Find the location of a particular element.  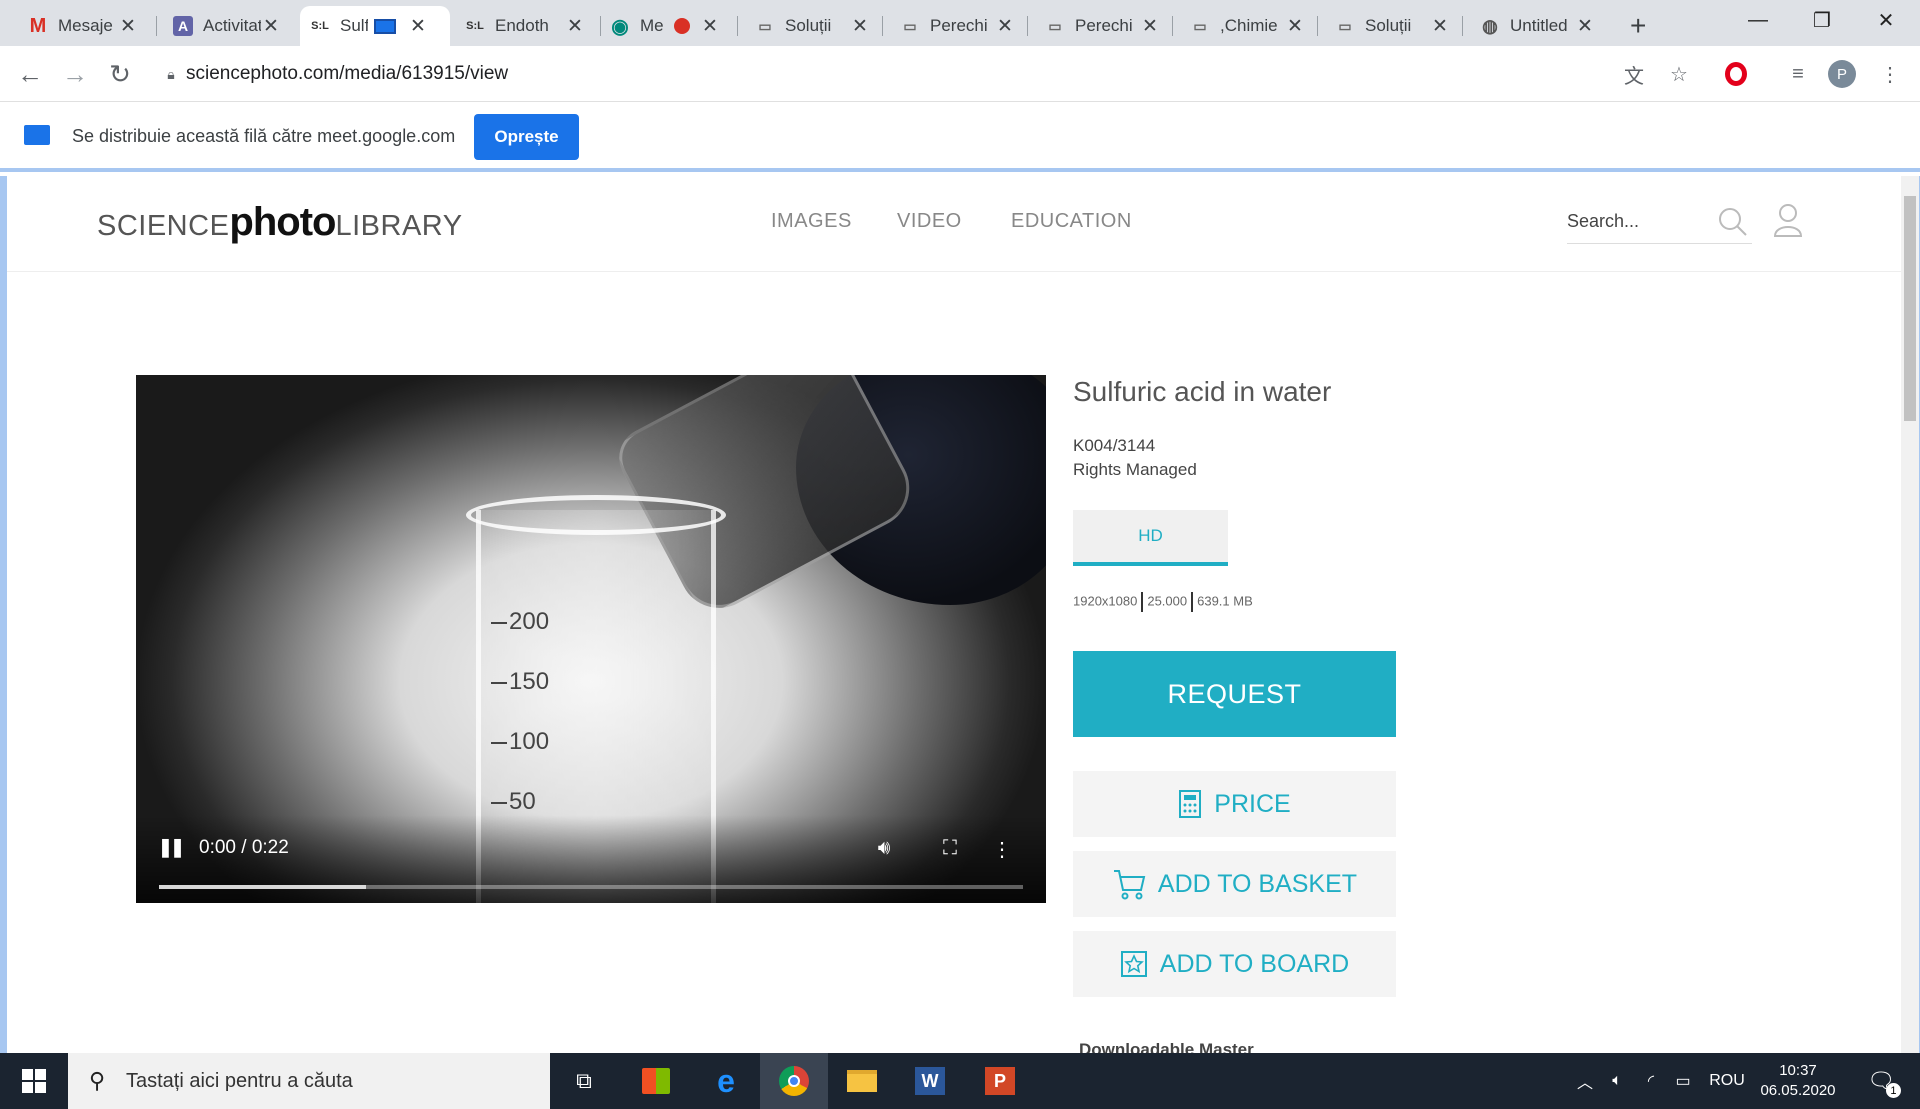

task-view-button: ⧉ is located at coordinates (584, 1081).